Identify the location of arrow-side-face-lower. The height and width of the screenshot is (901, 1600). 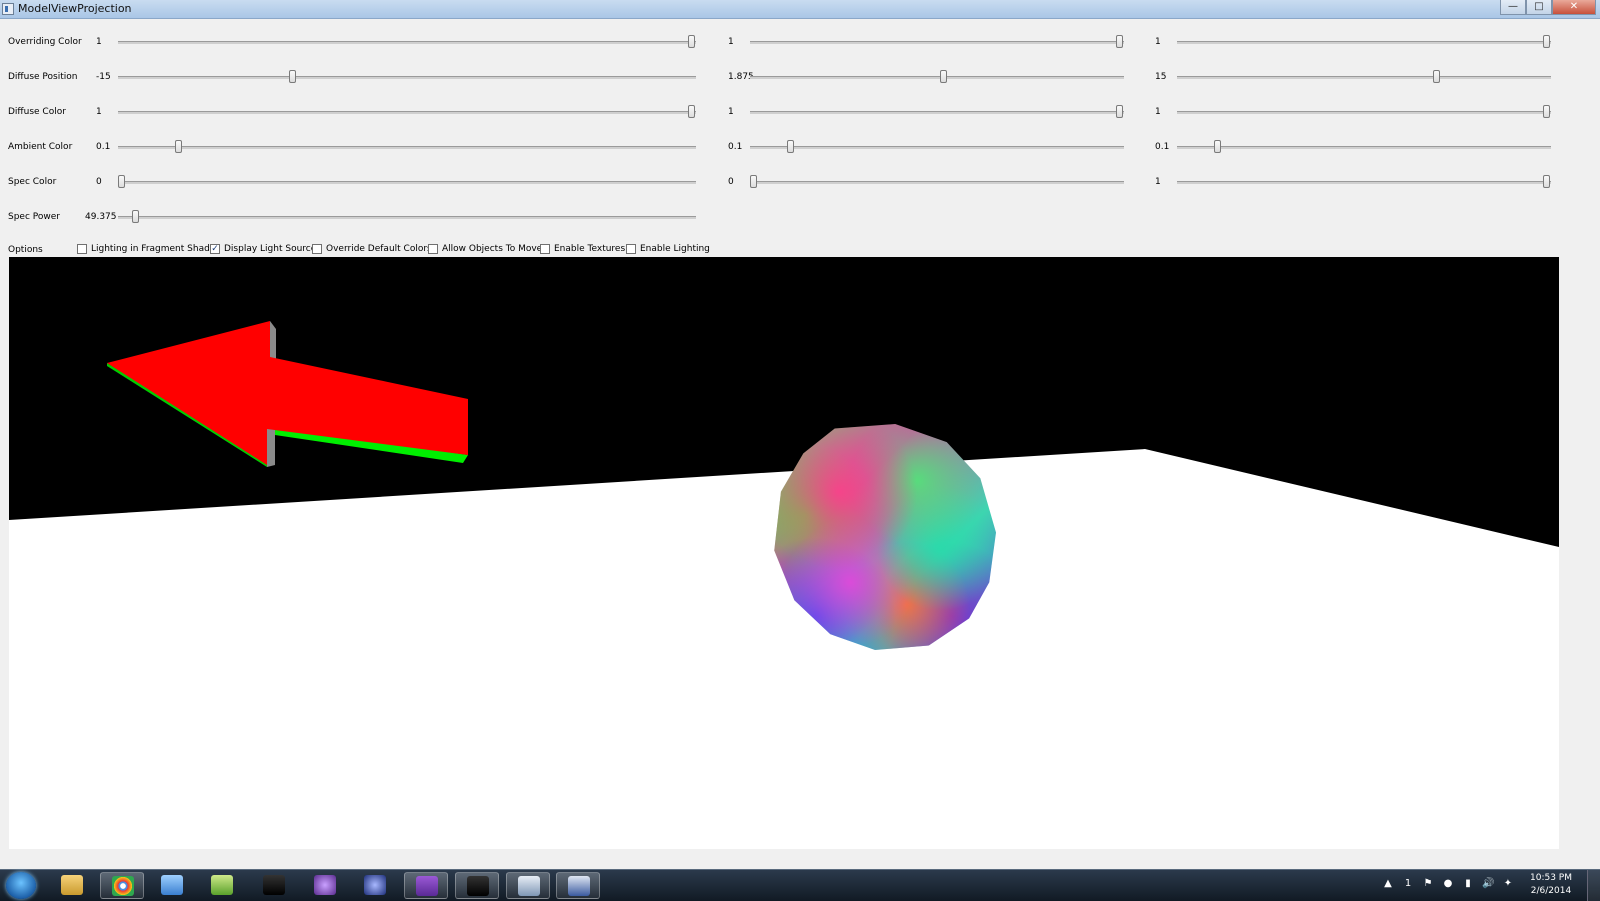
(271, 447).